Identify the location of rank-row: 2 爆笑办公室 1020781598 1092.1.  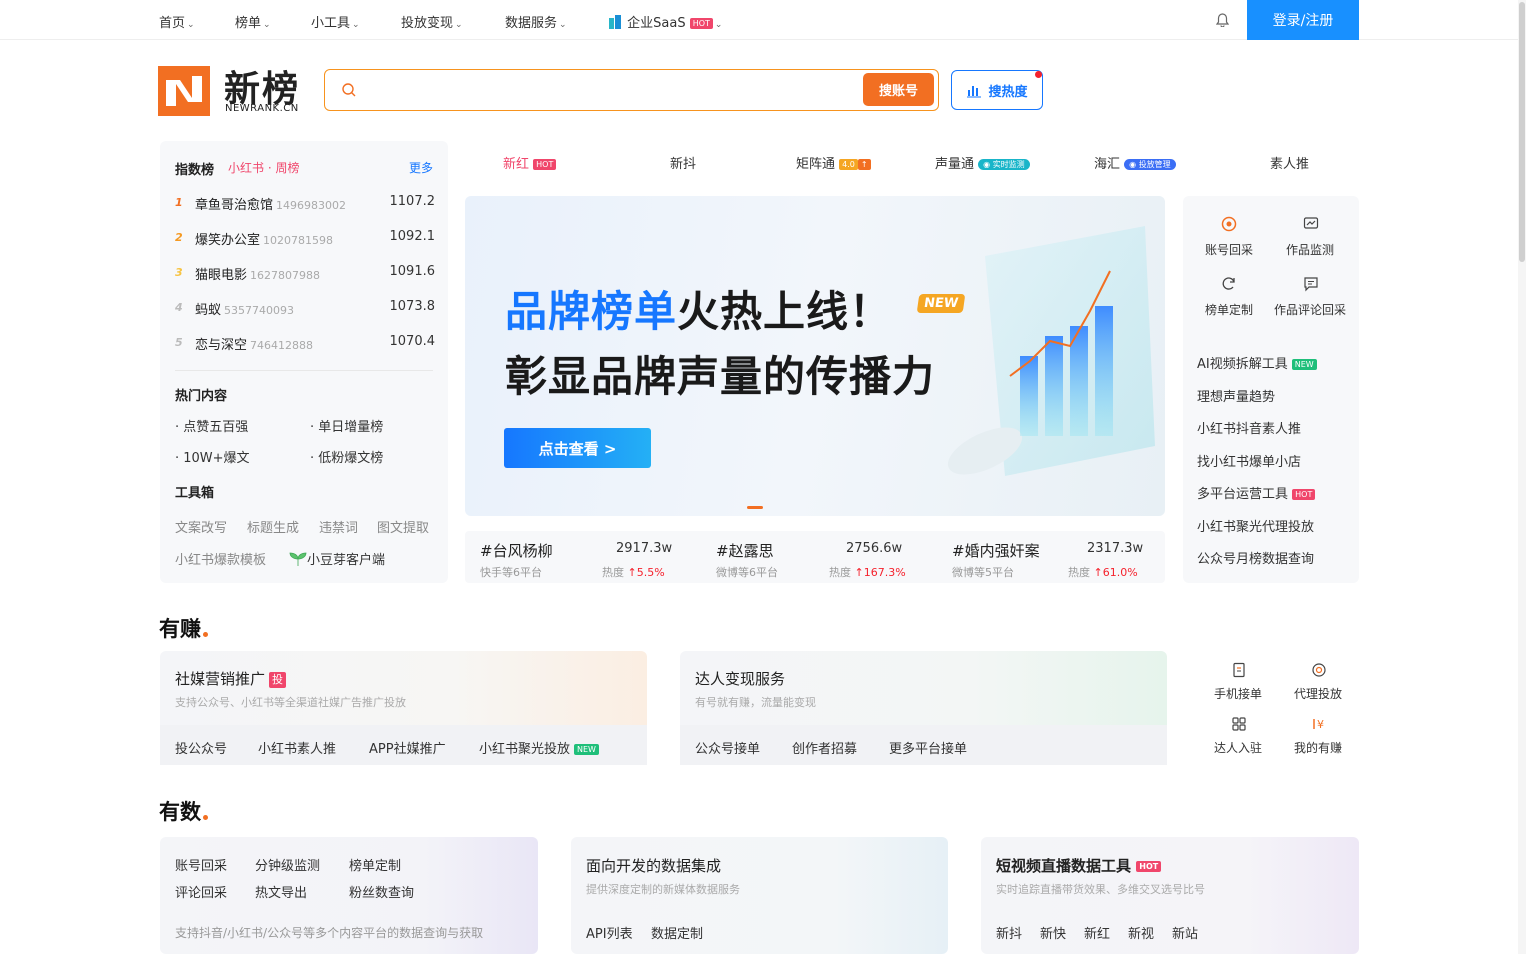
(305, 239).